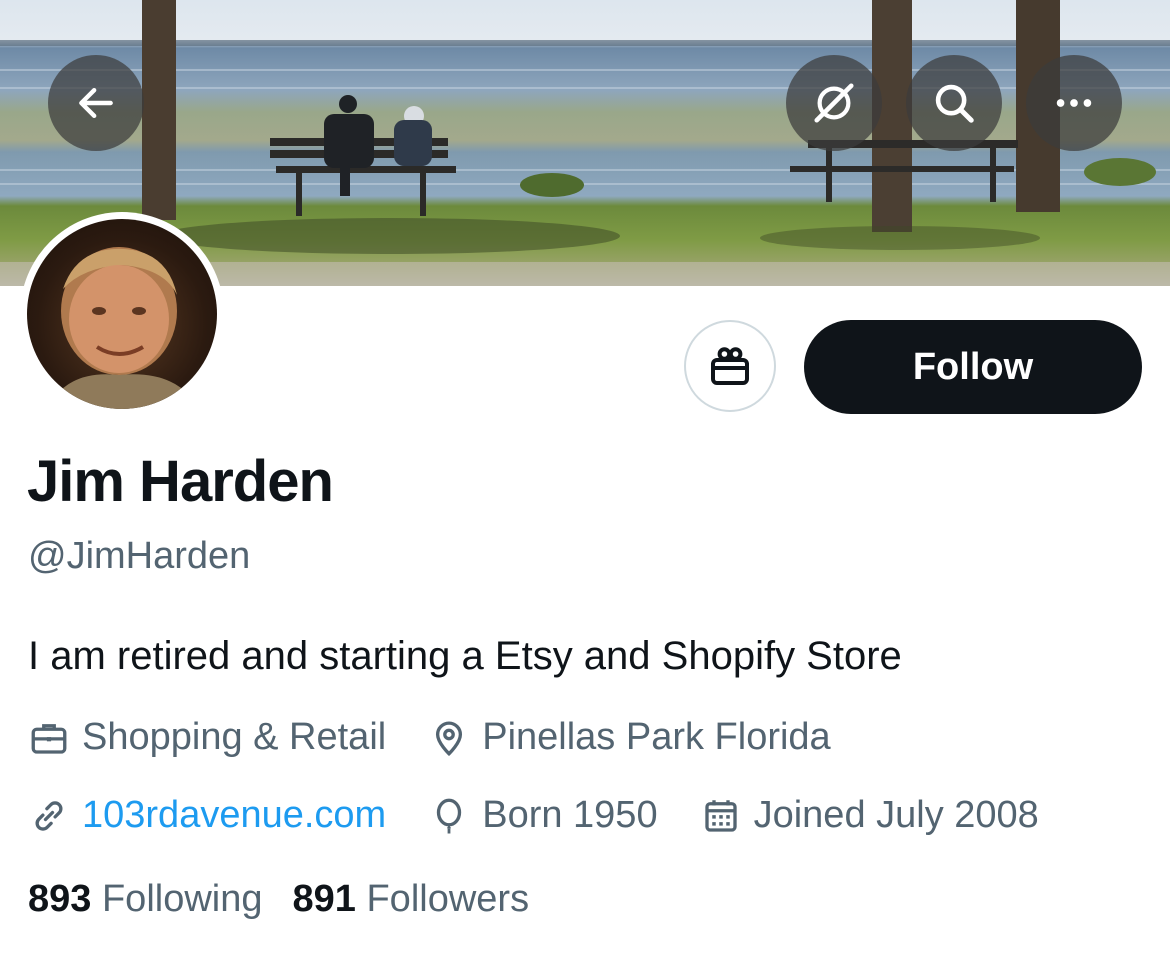  I want to click on search-icon, so click(954, 103).